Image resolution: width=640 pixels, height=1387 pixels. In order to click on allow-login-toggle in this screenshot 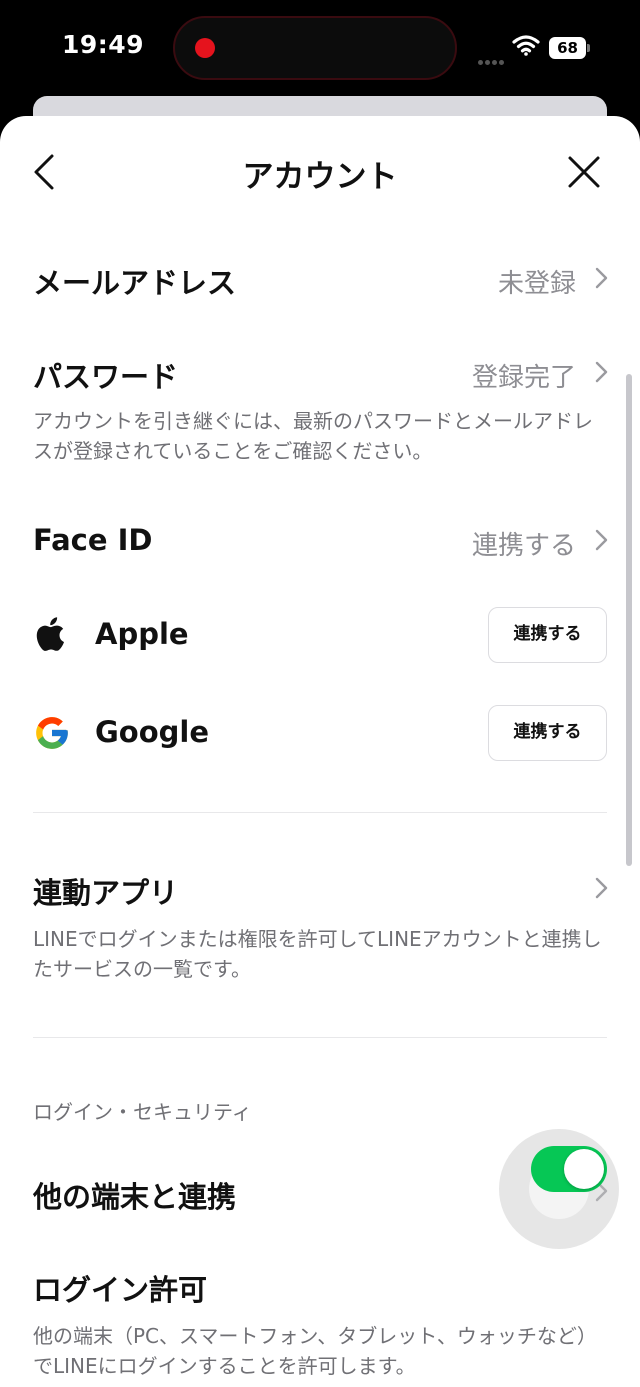, I will do `click(569, 1169)`.